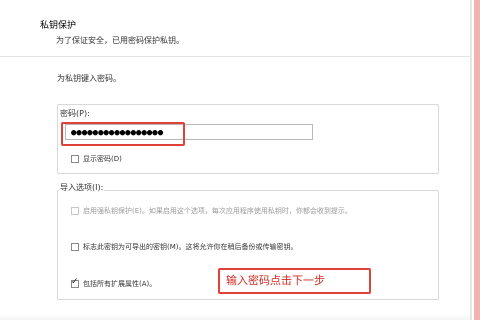  Describe the element at coordinates (102, 159) in the screenshot. I see `show-password-label: 显示密码(D)` at that location.